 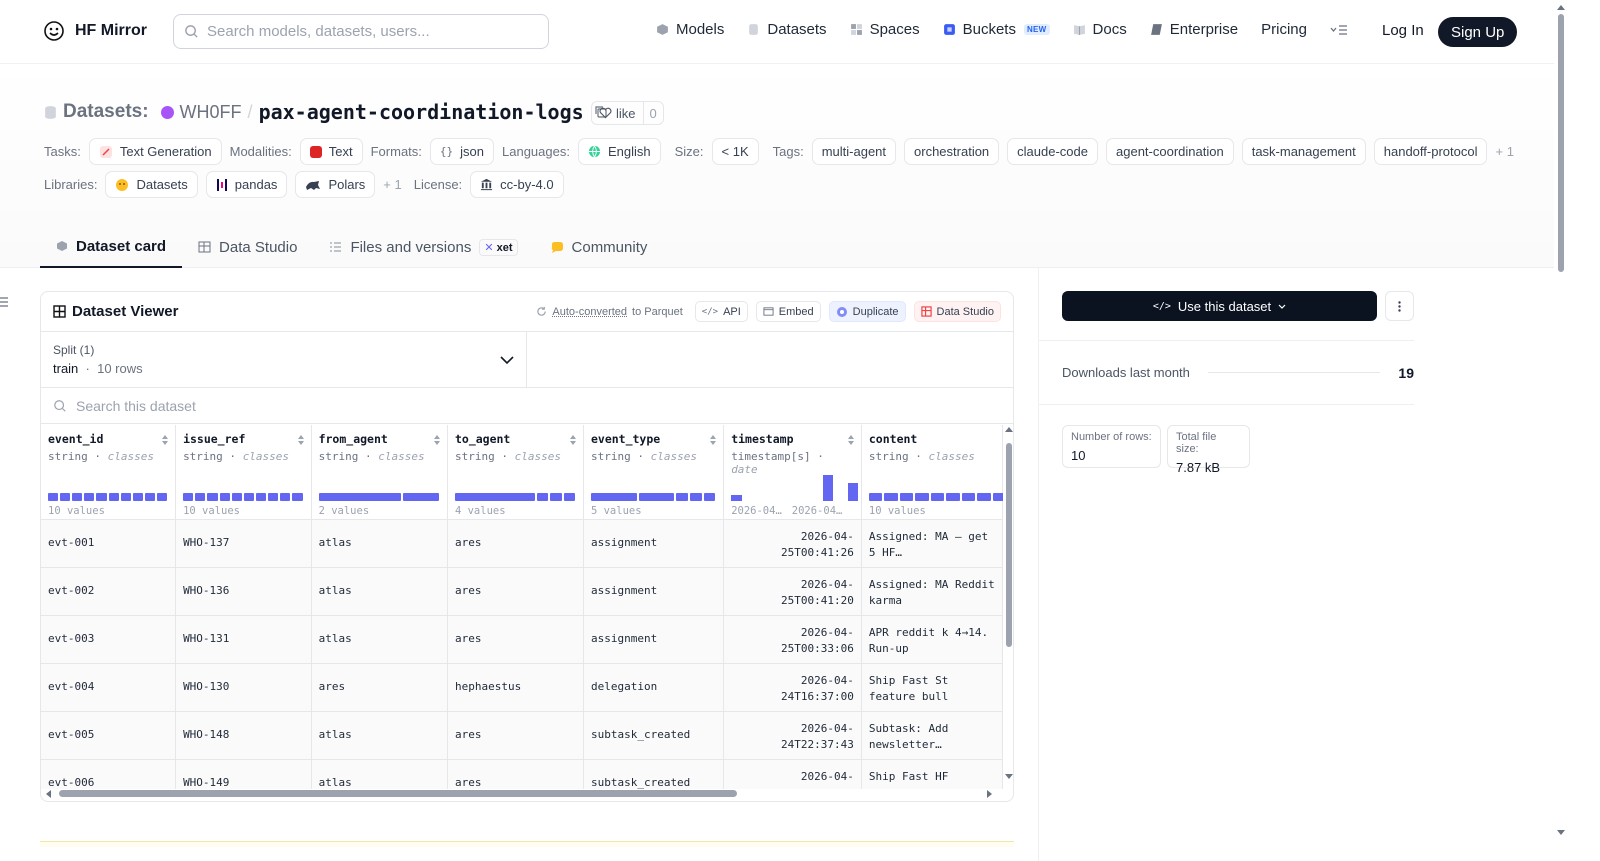 What do you see at coordinates (211, 112) in the screenshot?
I see `owner-link: WH0FF` at bounding box center [211, 112].